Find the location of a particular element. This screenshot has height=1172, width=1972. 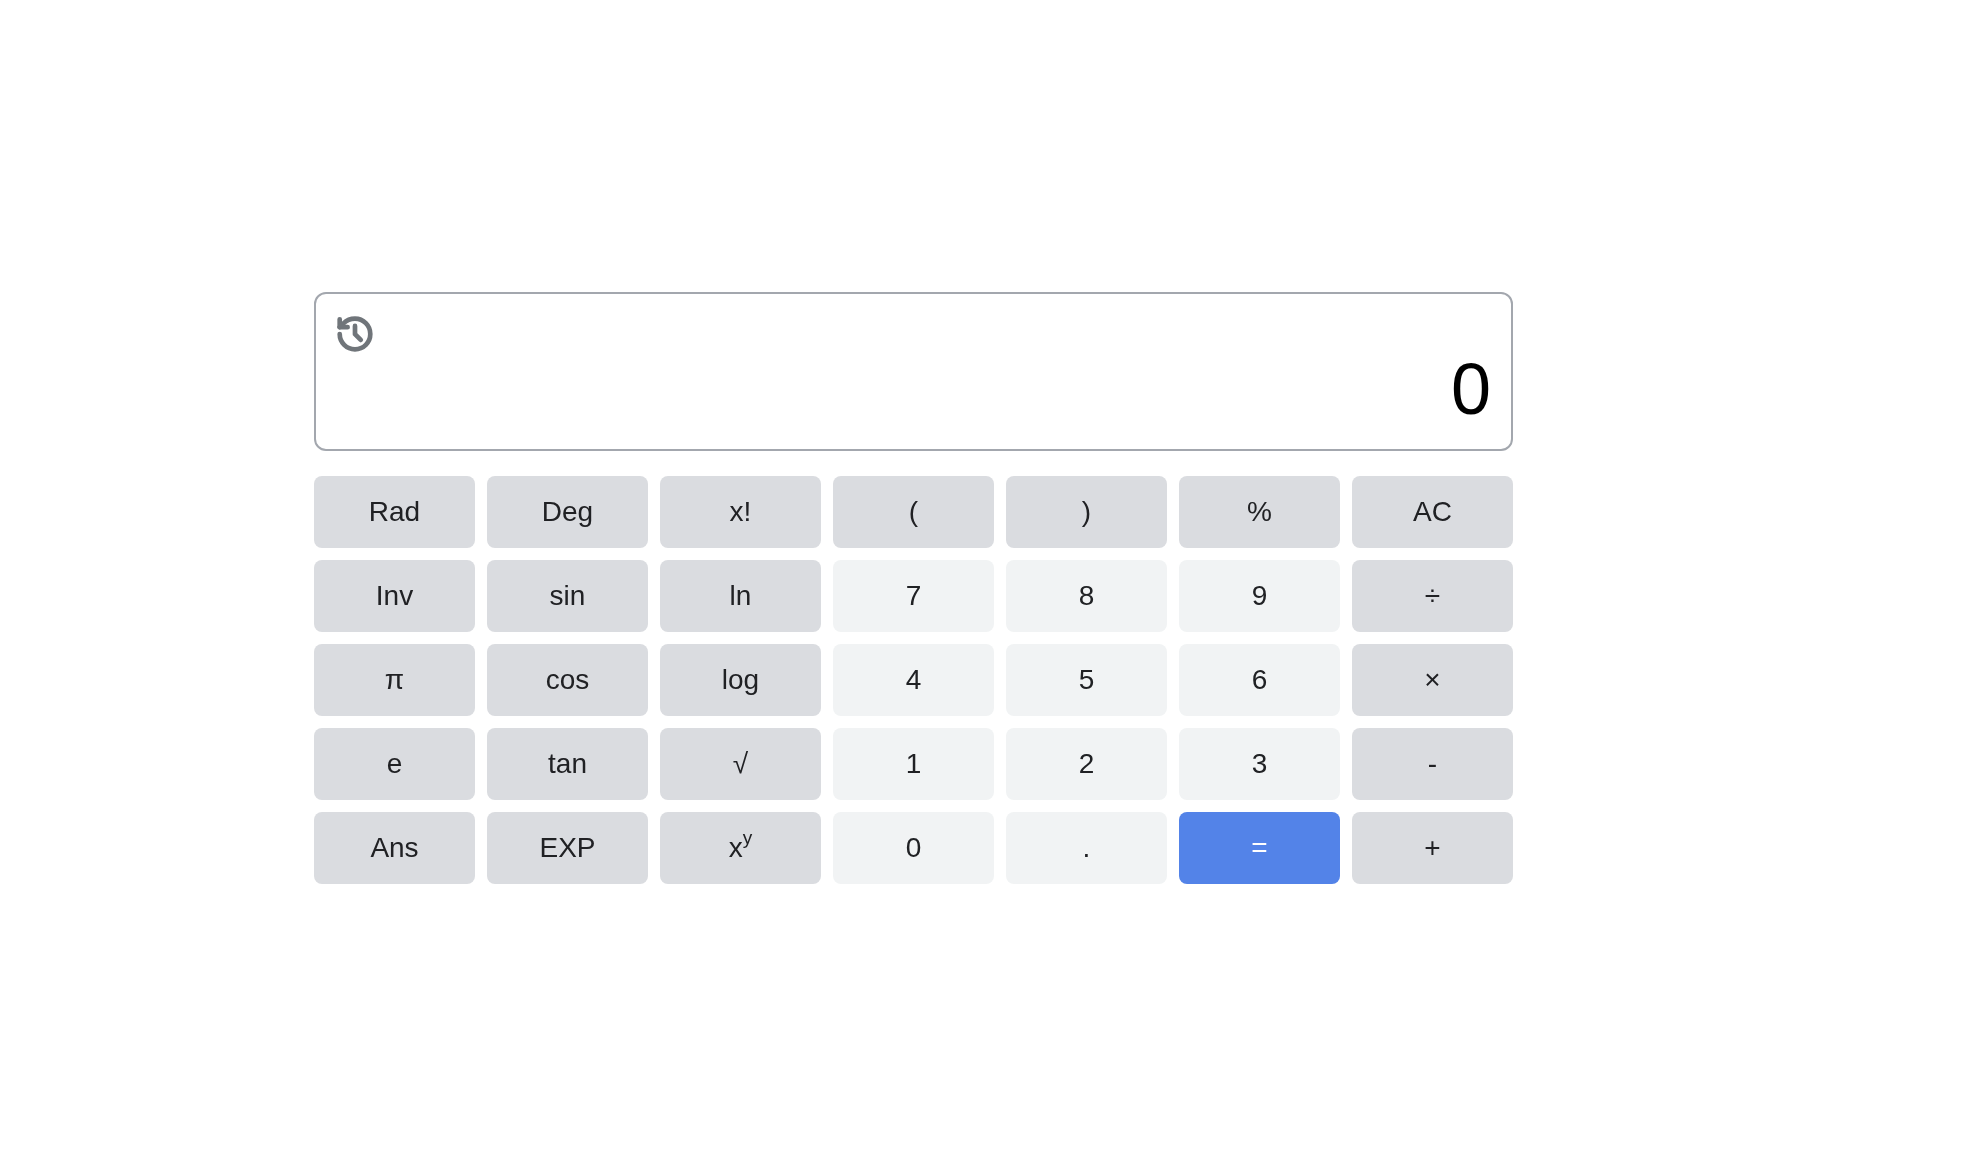

function-key: Ans is located at coordinates (394, 848).